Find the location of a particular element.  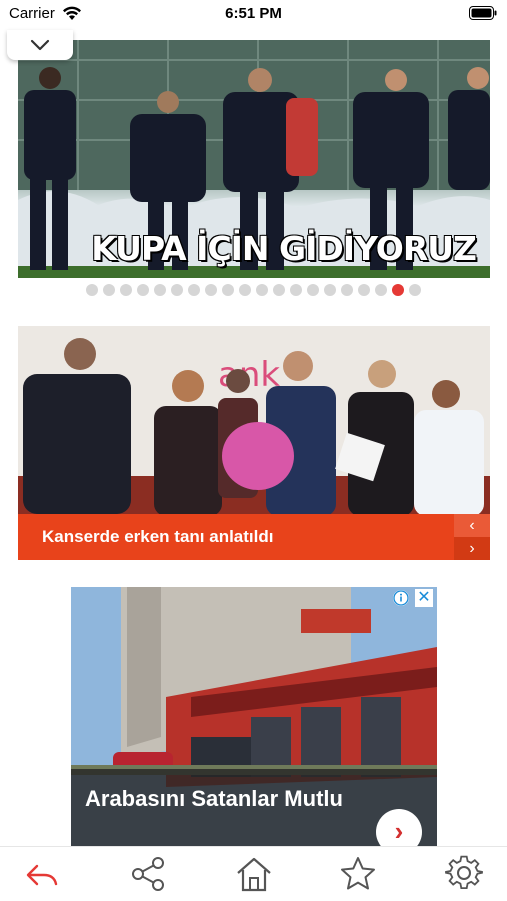

next-news-button: › is located at coordinates (472, 548).